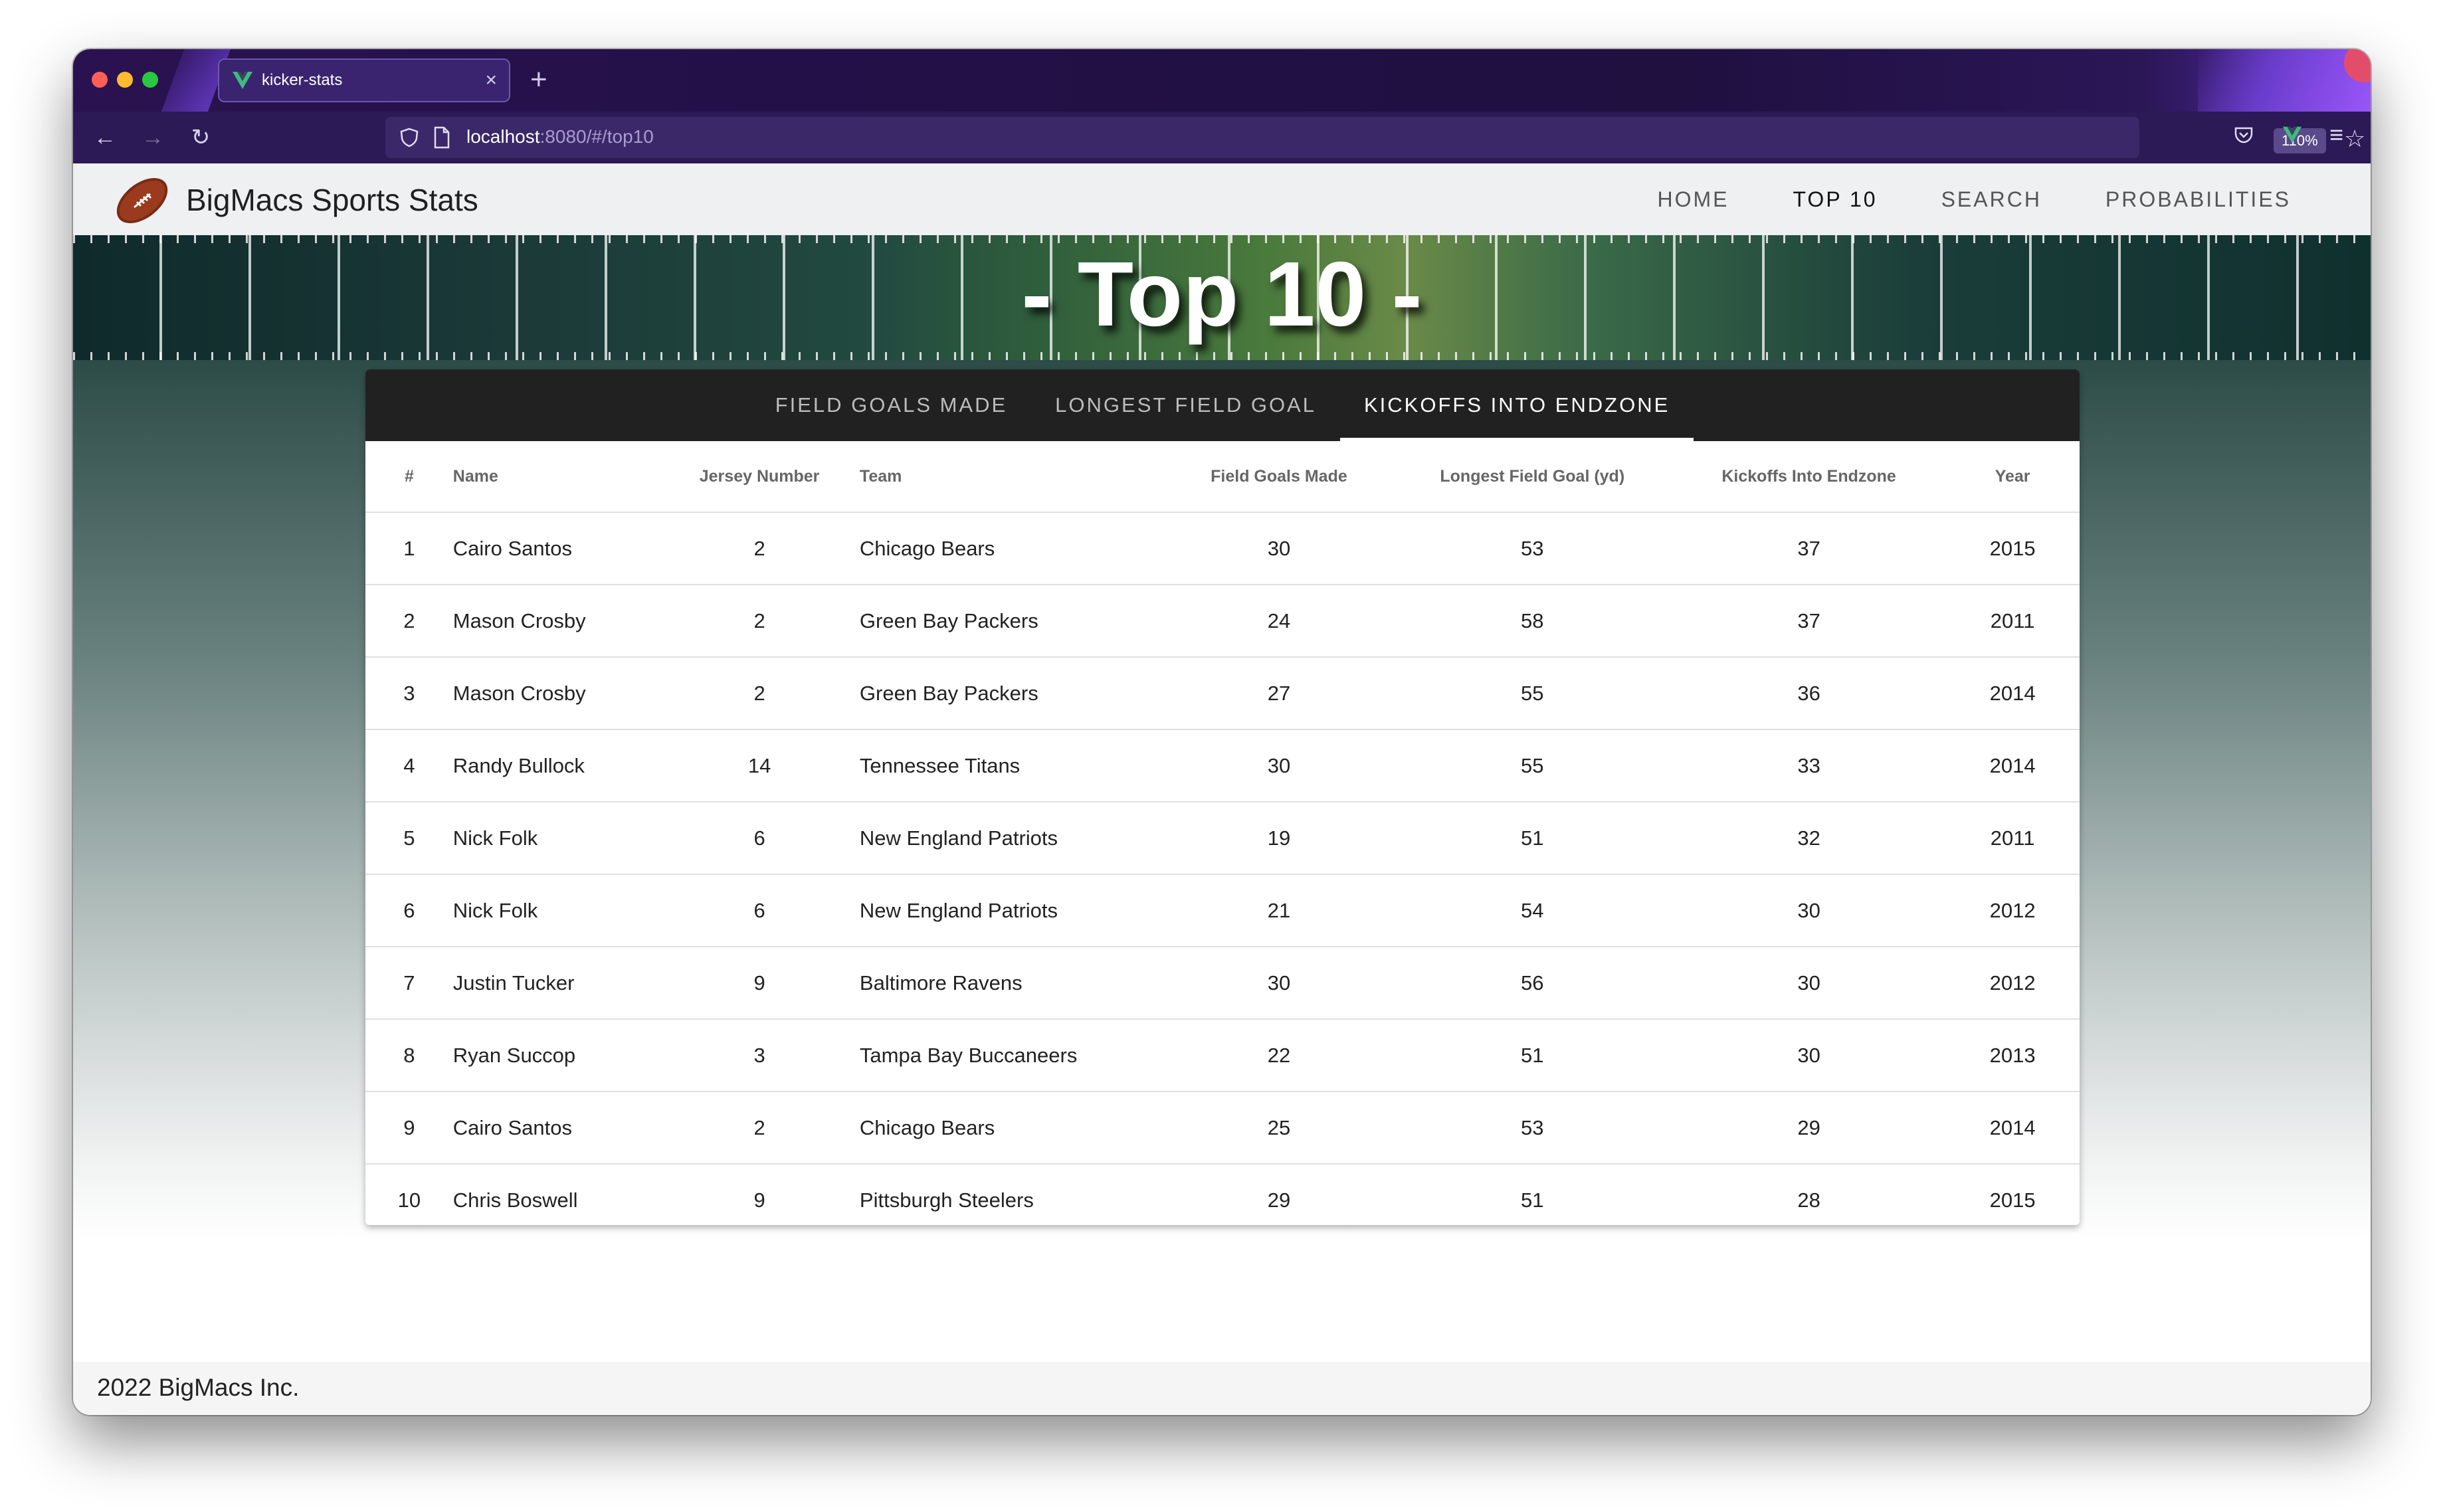 The height and width of the screenshot is (1512, 2445). Describe the element at coordinates (2354, 139) in the screenshot. I see `star-icon: ☆` at that location.